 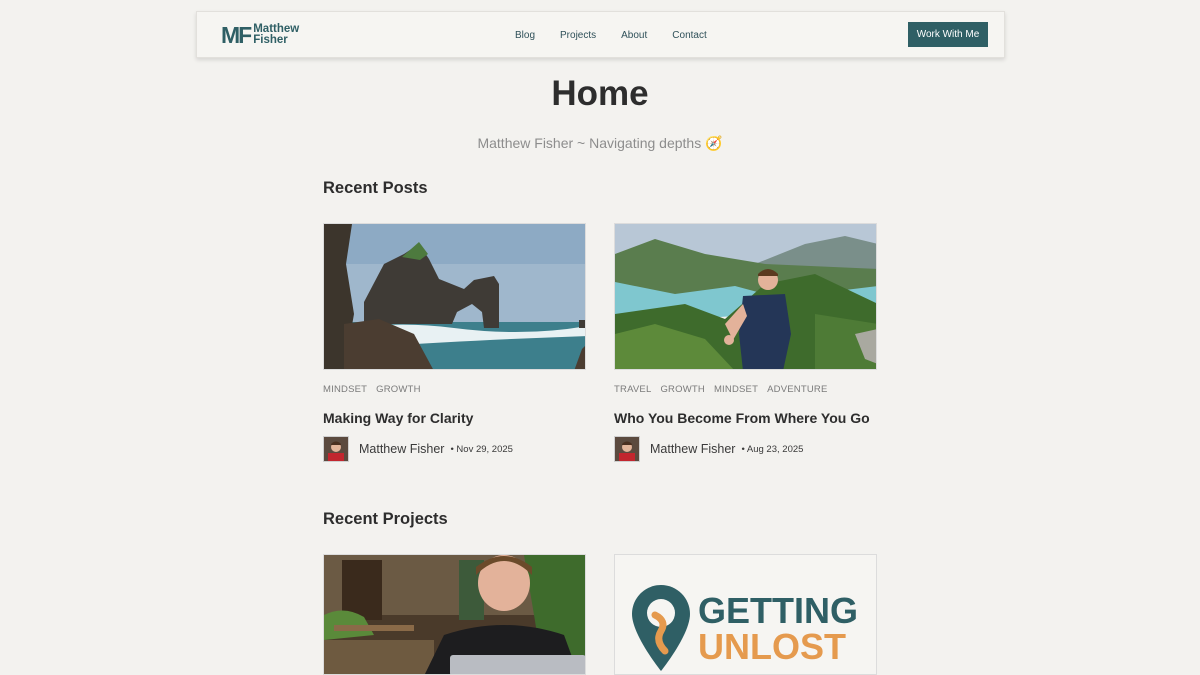 I want to click on post-thumbnail-hilltop, so click(x=745, y=296).